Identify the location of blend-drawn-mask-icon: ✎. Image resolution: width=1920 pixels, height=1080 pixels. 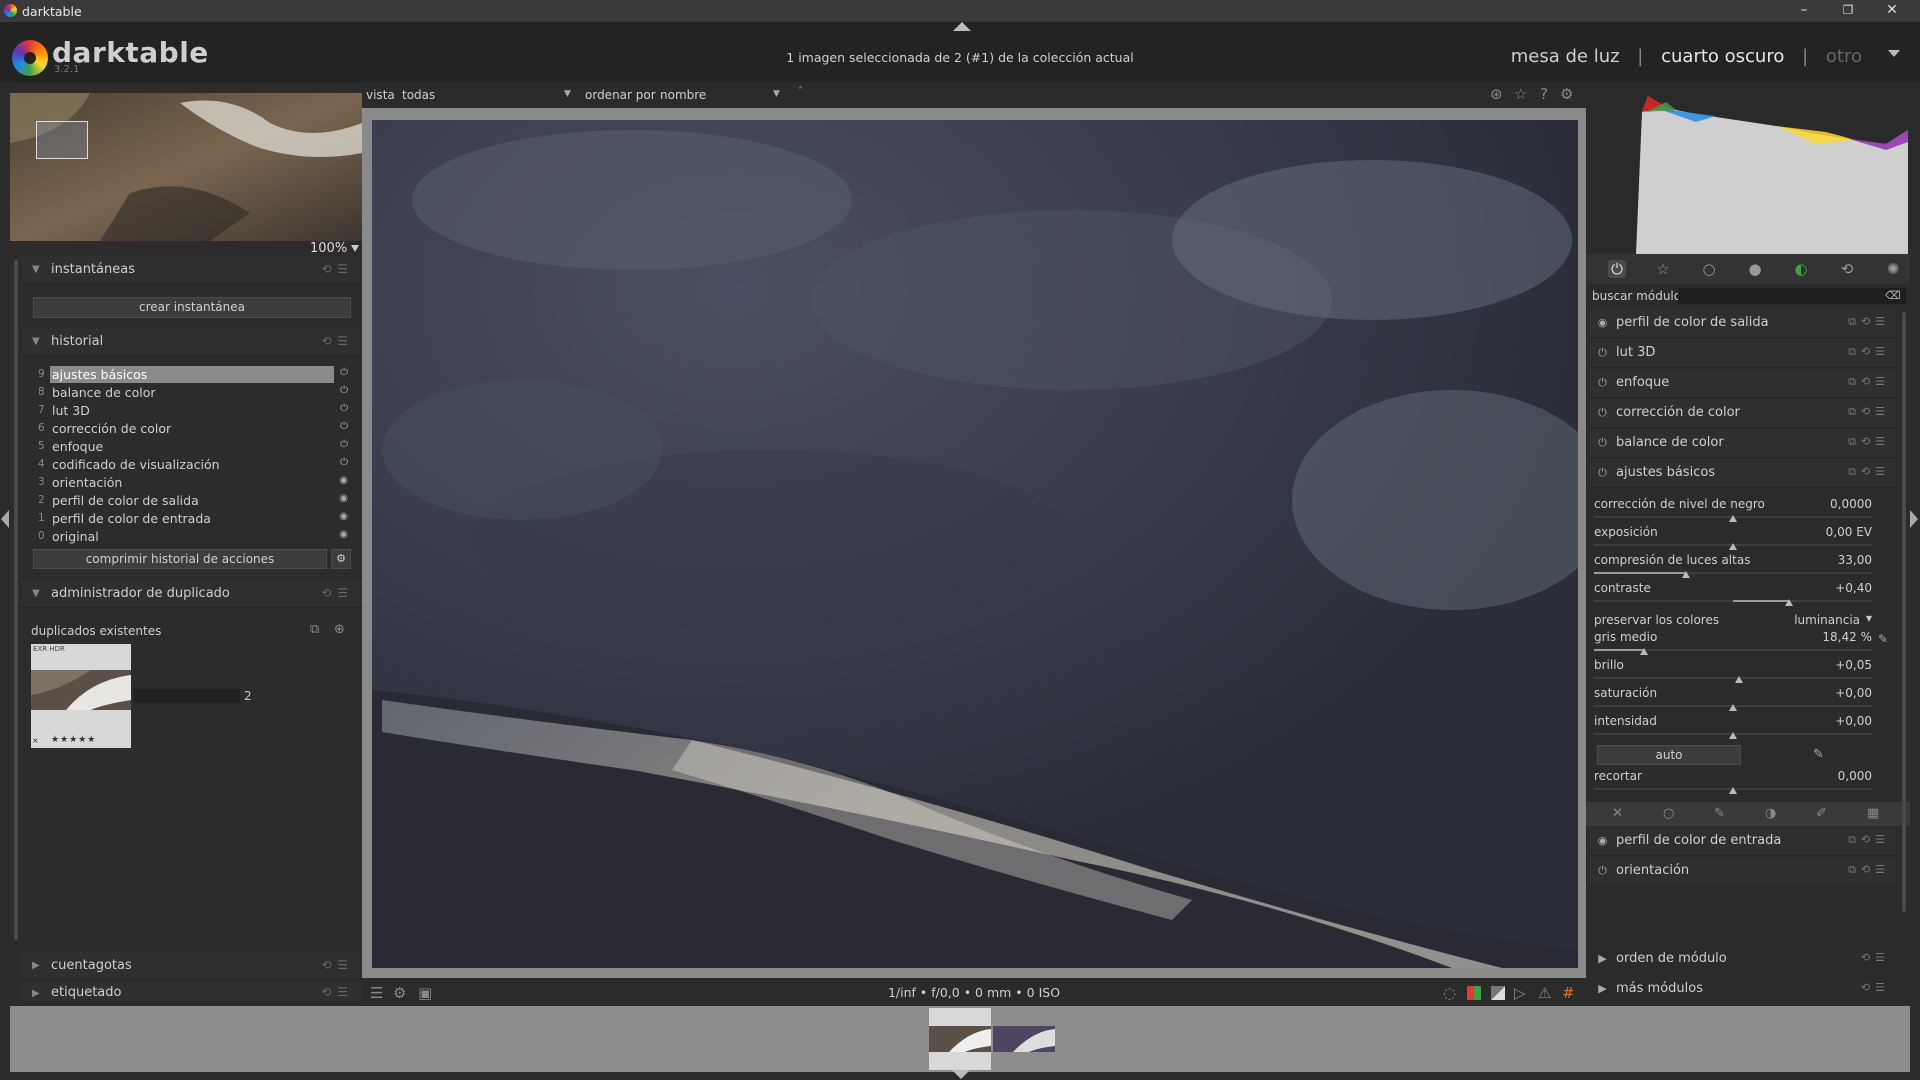
(1719, 813).